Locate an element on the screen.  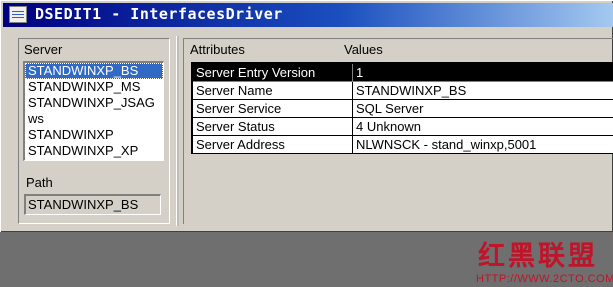
grid-row: Server Name STANDWINXP_BS is located at coordinates (402, 90).